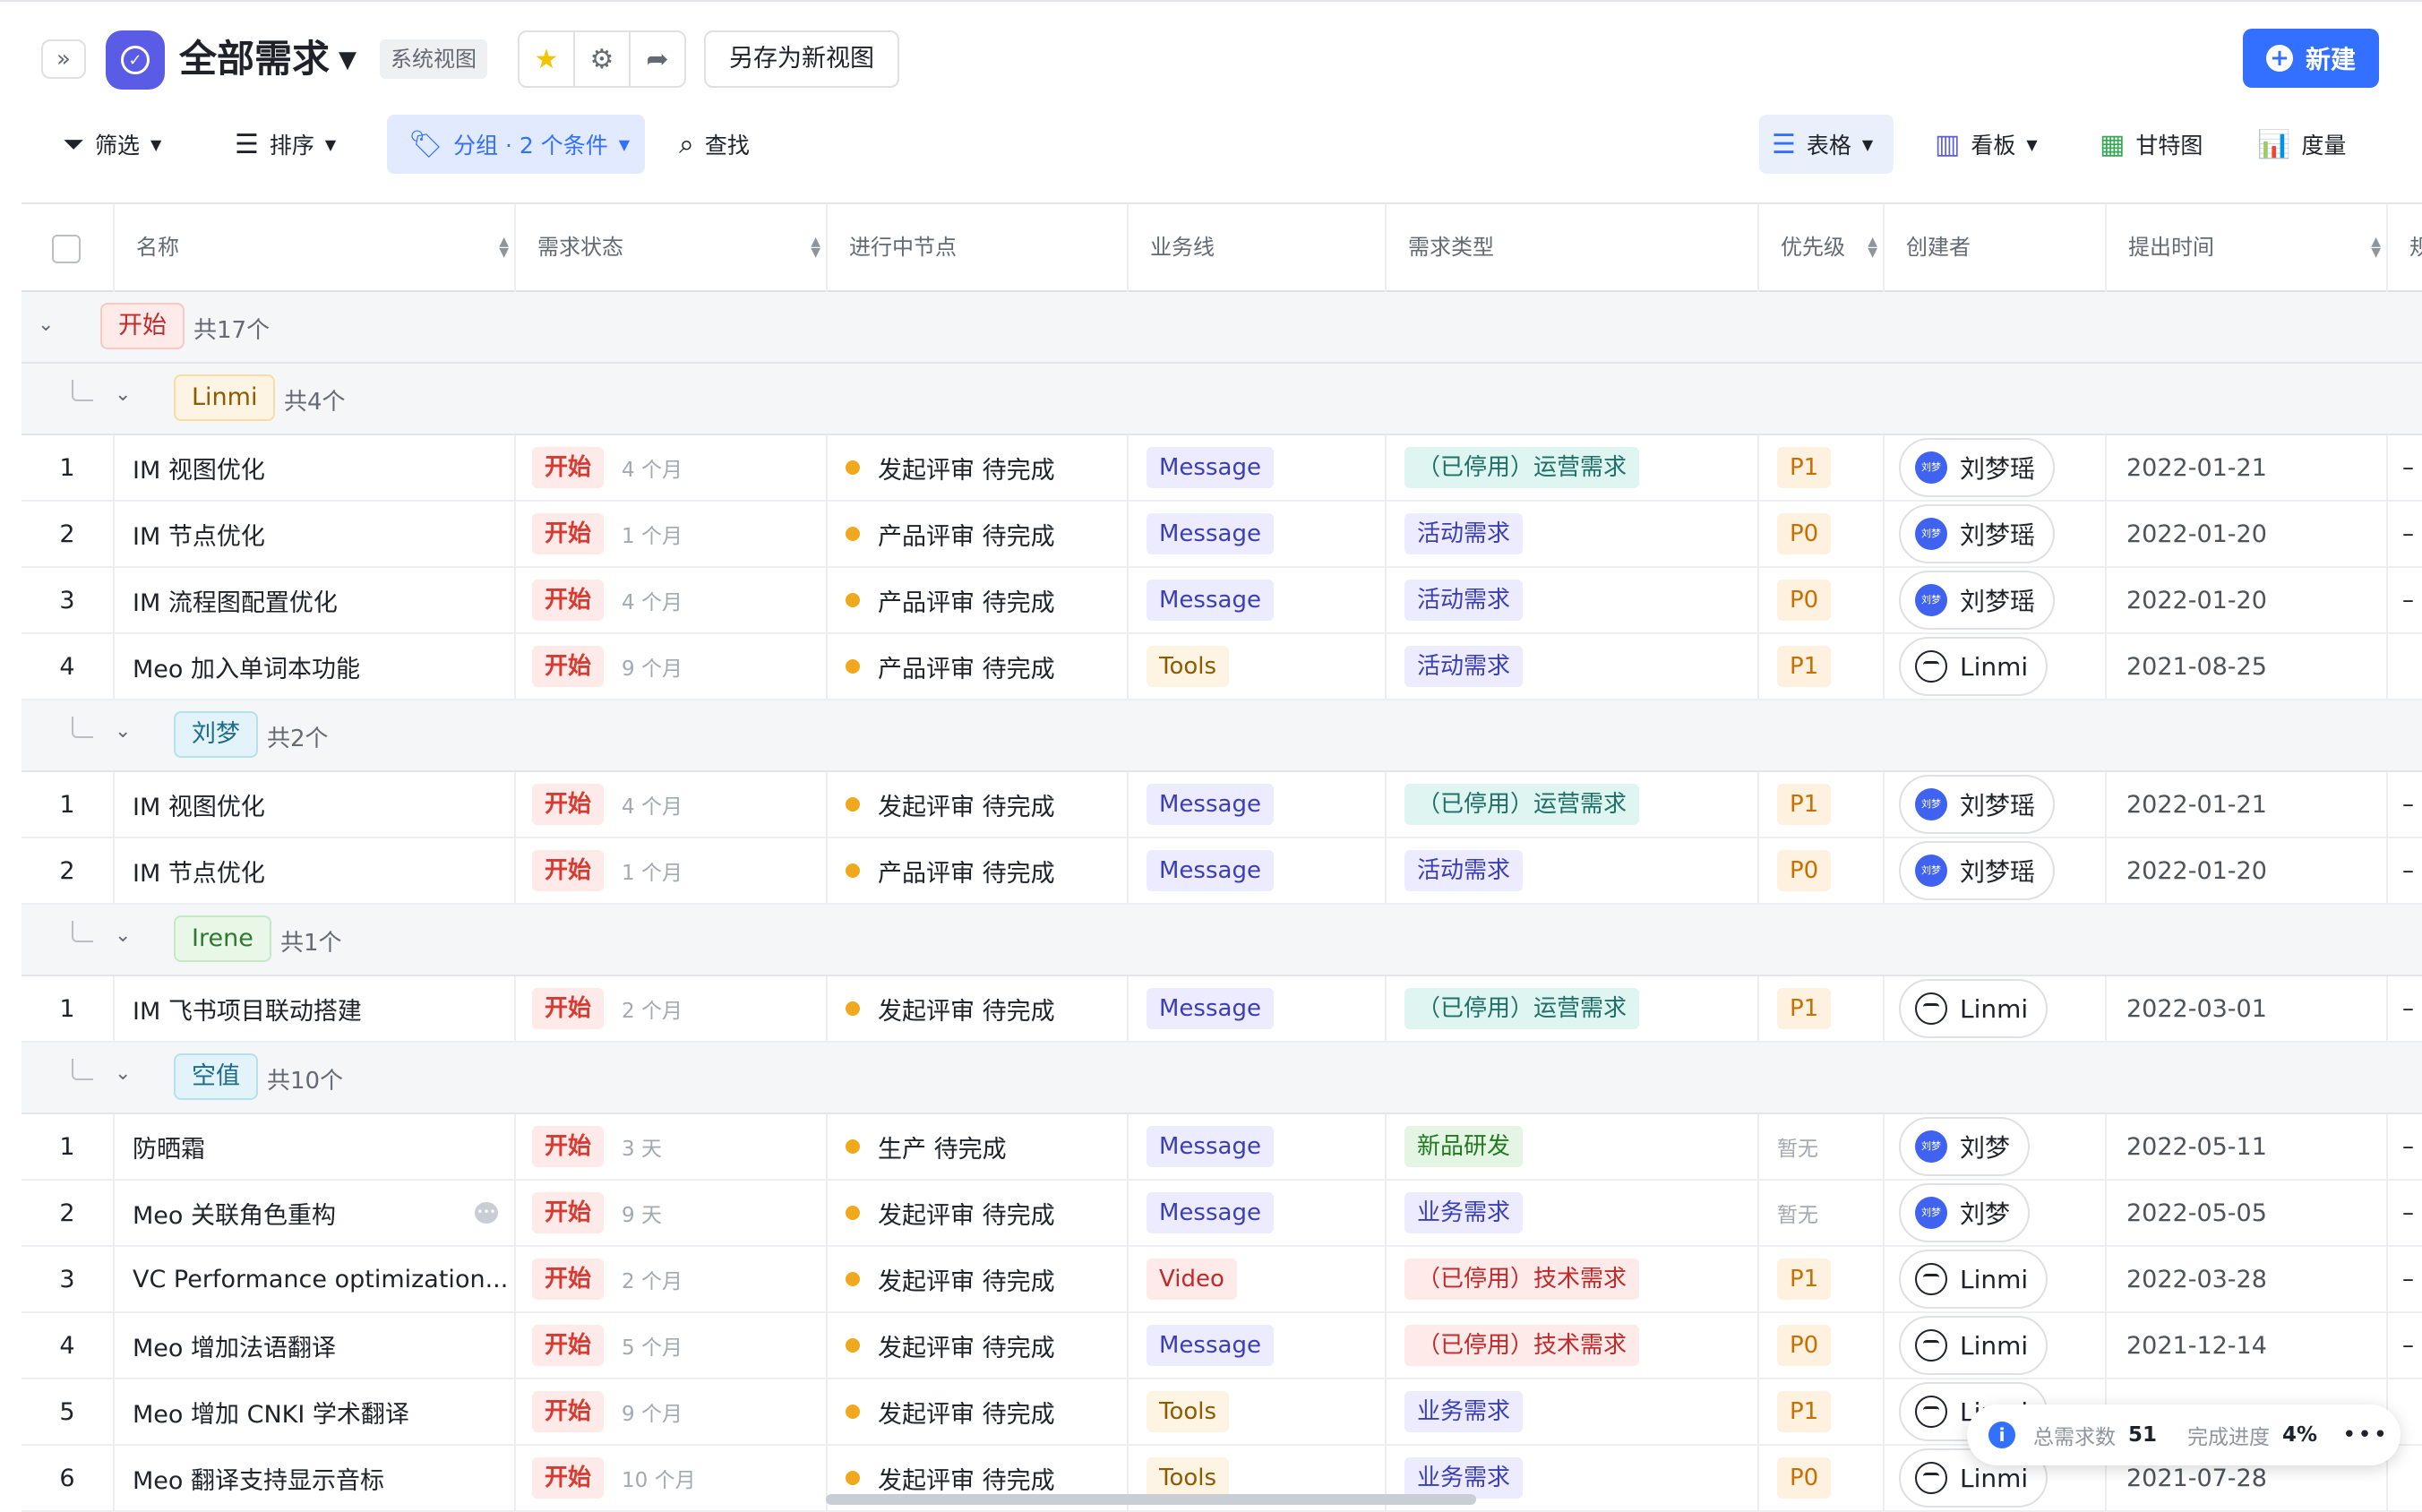 The width and height of the screenshot is (2422, 1512). What do you see at coordinates (199, 805) in the screenshot?
I see `row-name: IM 视图优化` at bounding box center [199, 805].